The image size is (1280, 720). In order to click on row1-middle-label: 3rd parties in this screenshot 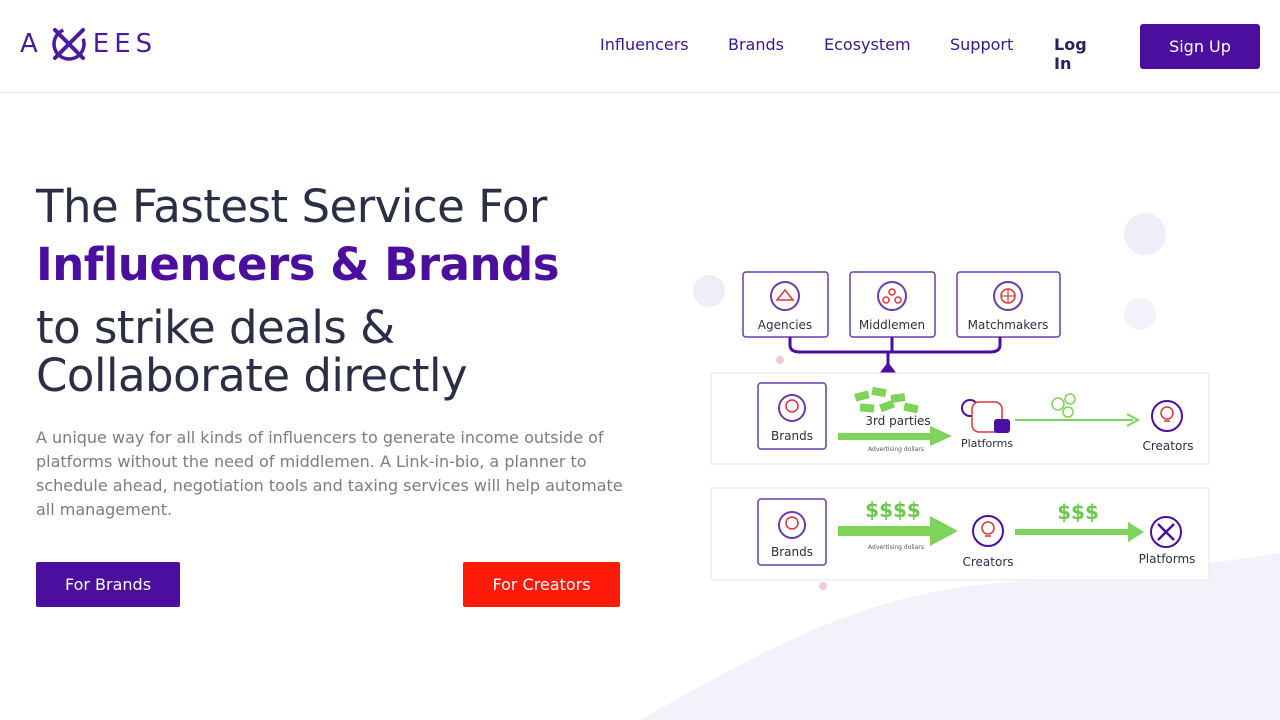, I will do `click(897, 421)`.